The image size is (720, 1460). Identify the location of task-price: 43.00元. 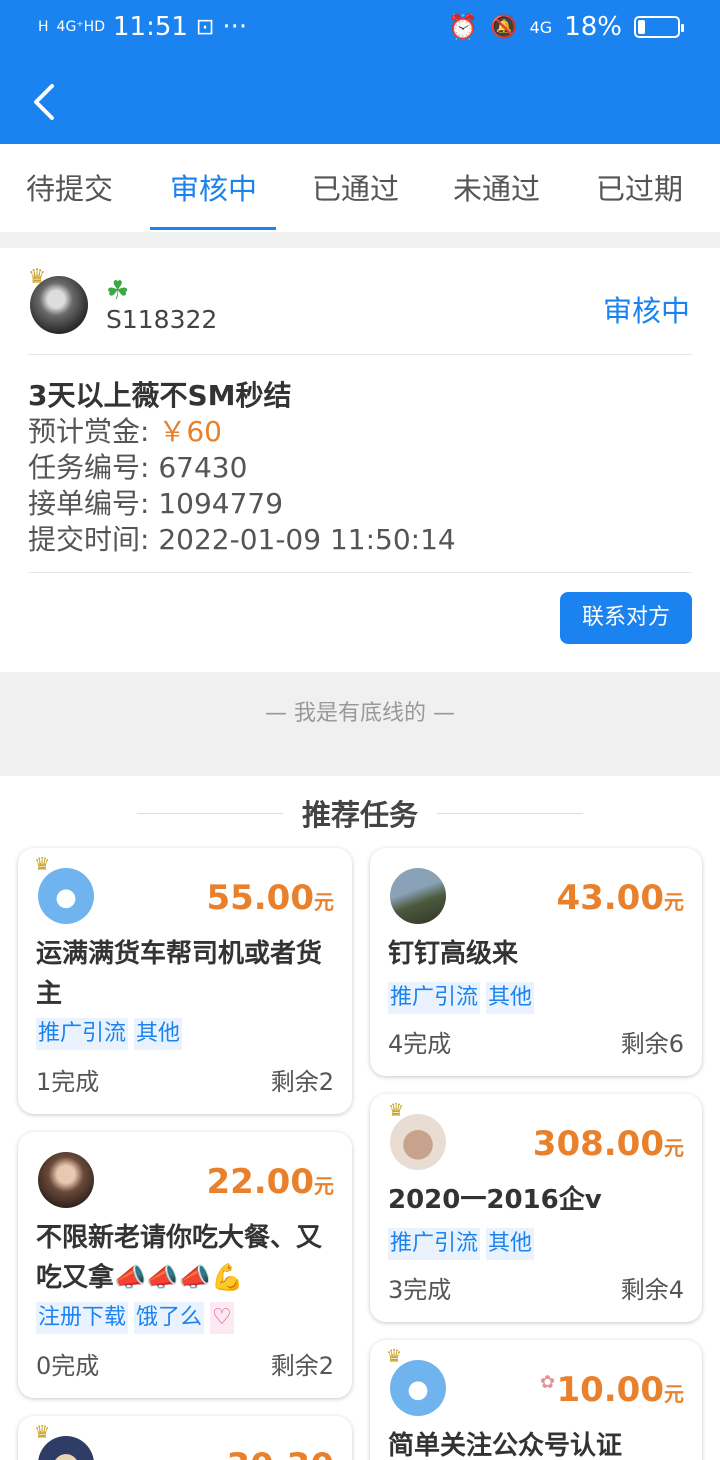
(620, 898).